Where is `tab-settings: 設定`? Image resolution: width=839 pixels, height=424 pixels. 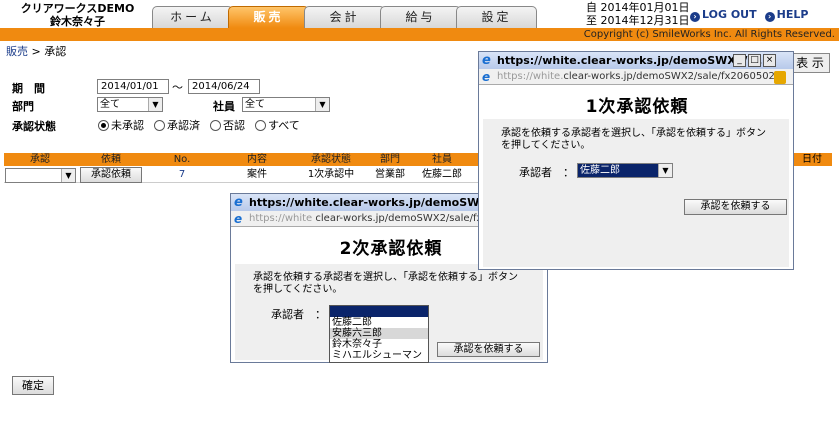 tab-settings: 設定 is located at coordinates (496, 17).